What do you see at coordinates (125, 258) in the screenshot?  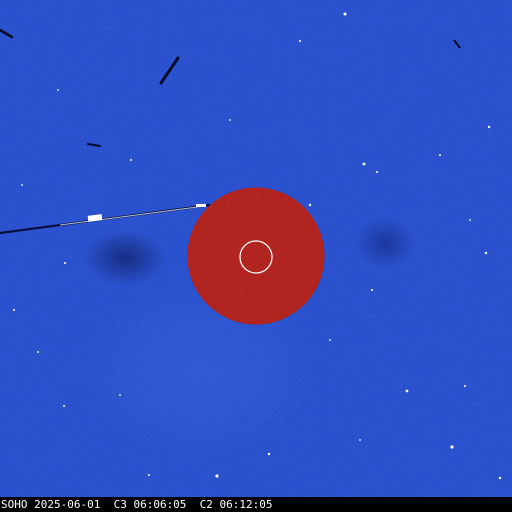 I see `coronal-streamer-left` at bounding box center [125, 258].